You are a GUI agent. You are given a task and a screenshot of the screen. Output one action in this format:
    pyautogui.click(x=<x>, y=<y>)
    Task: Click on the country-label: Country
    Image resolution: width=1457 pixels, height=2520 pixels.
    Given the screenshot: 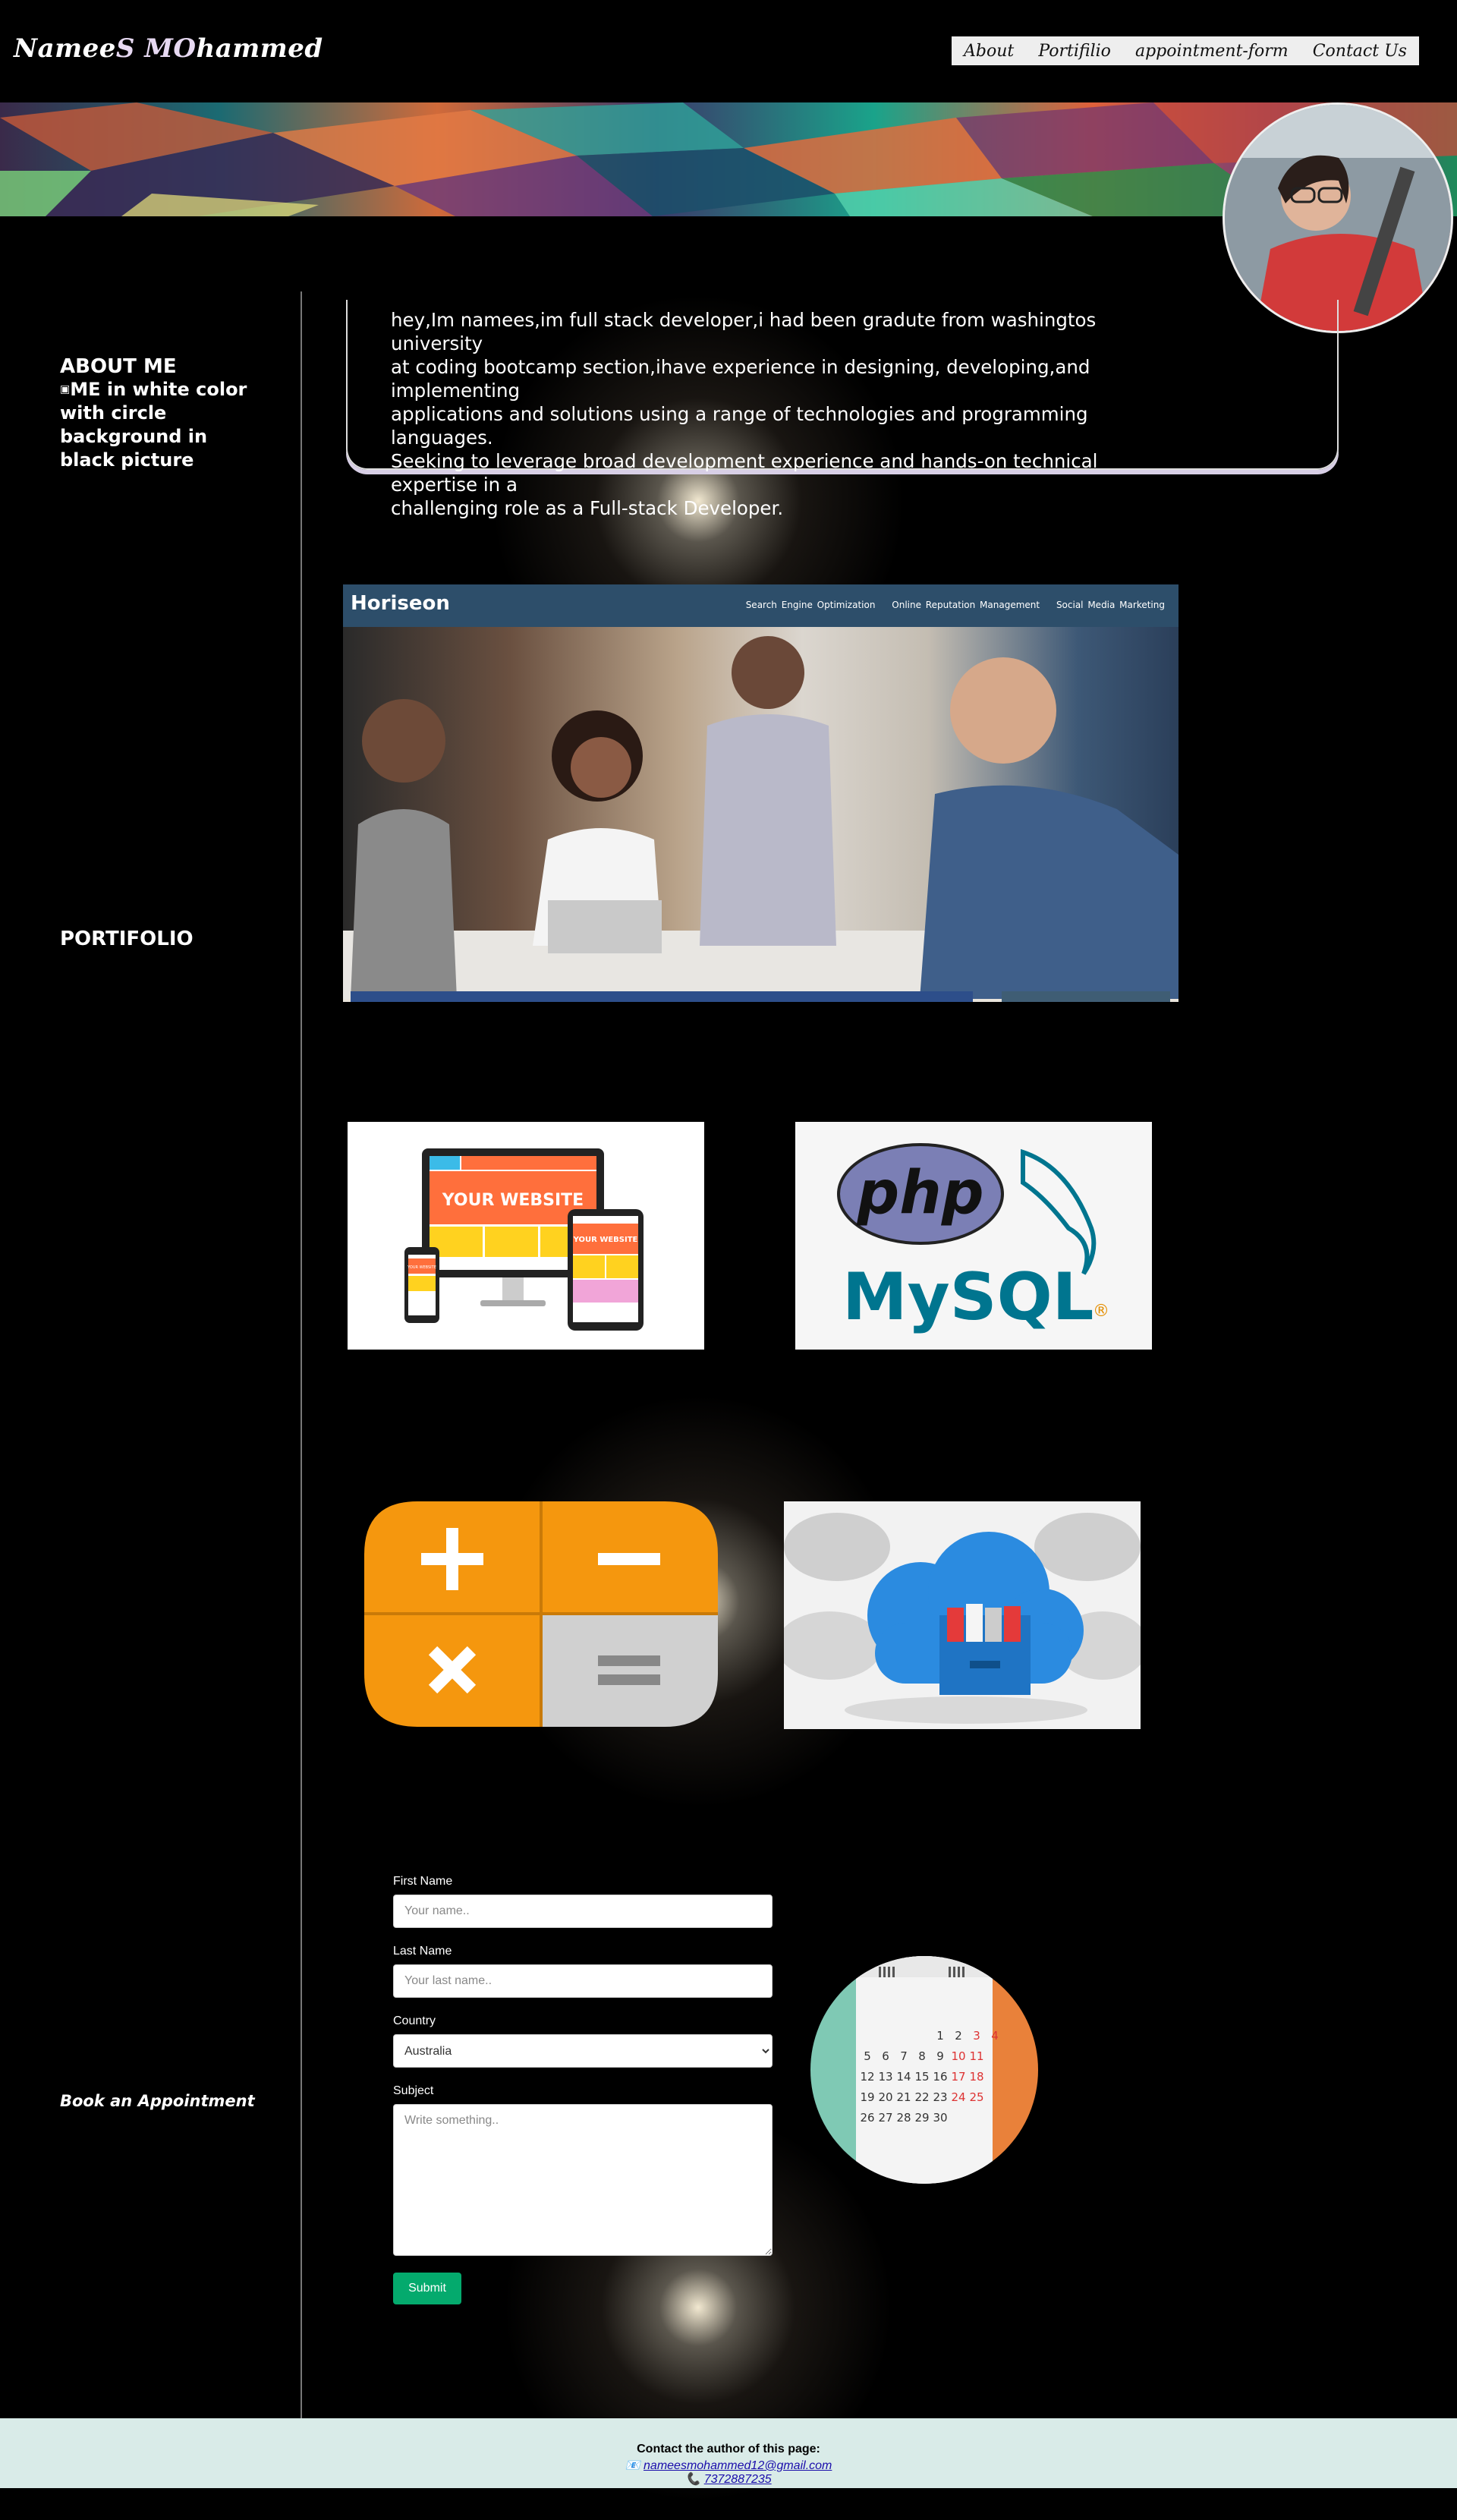 What is the action you would take?
    pyautogui.click(x=414, y=2020)
    